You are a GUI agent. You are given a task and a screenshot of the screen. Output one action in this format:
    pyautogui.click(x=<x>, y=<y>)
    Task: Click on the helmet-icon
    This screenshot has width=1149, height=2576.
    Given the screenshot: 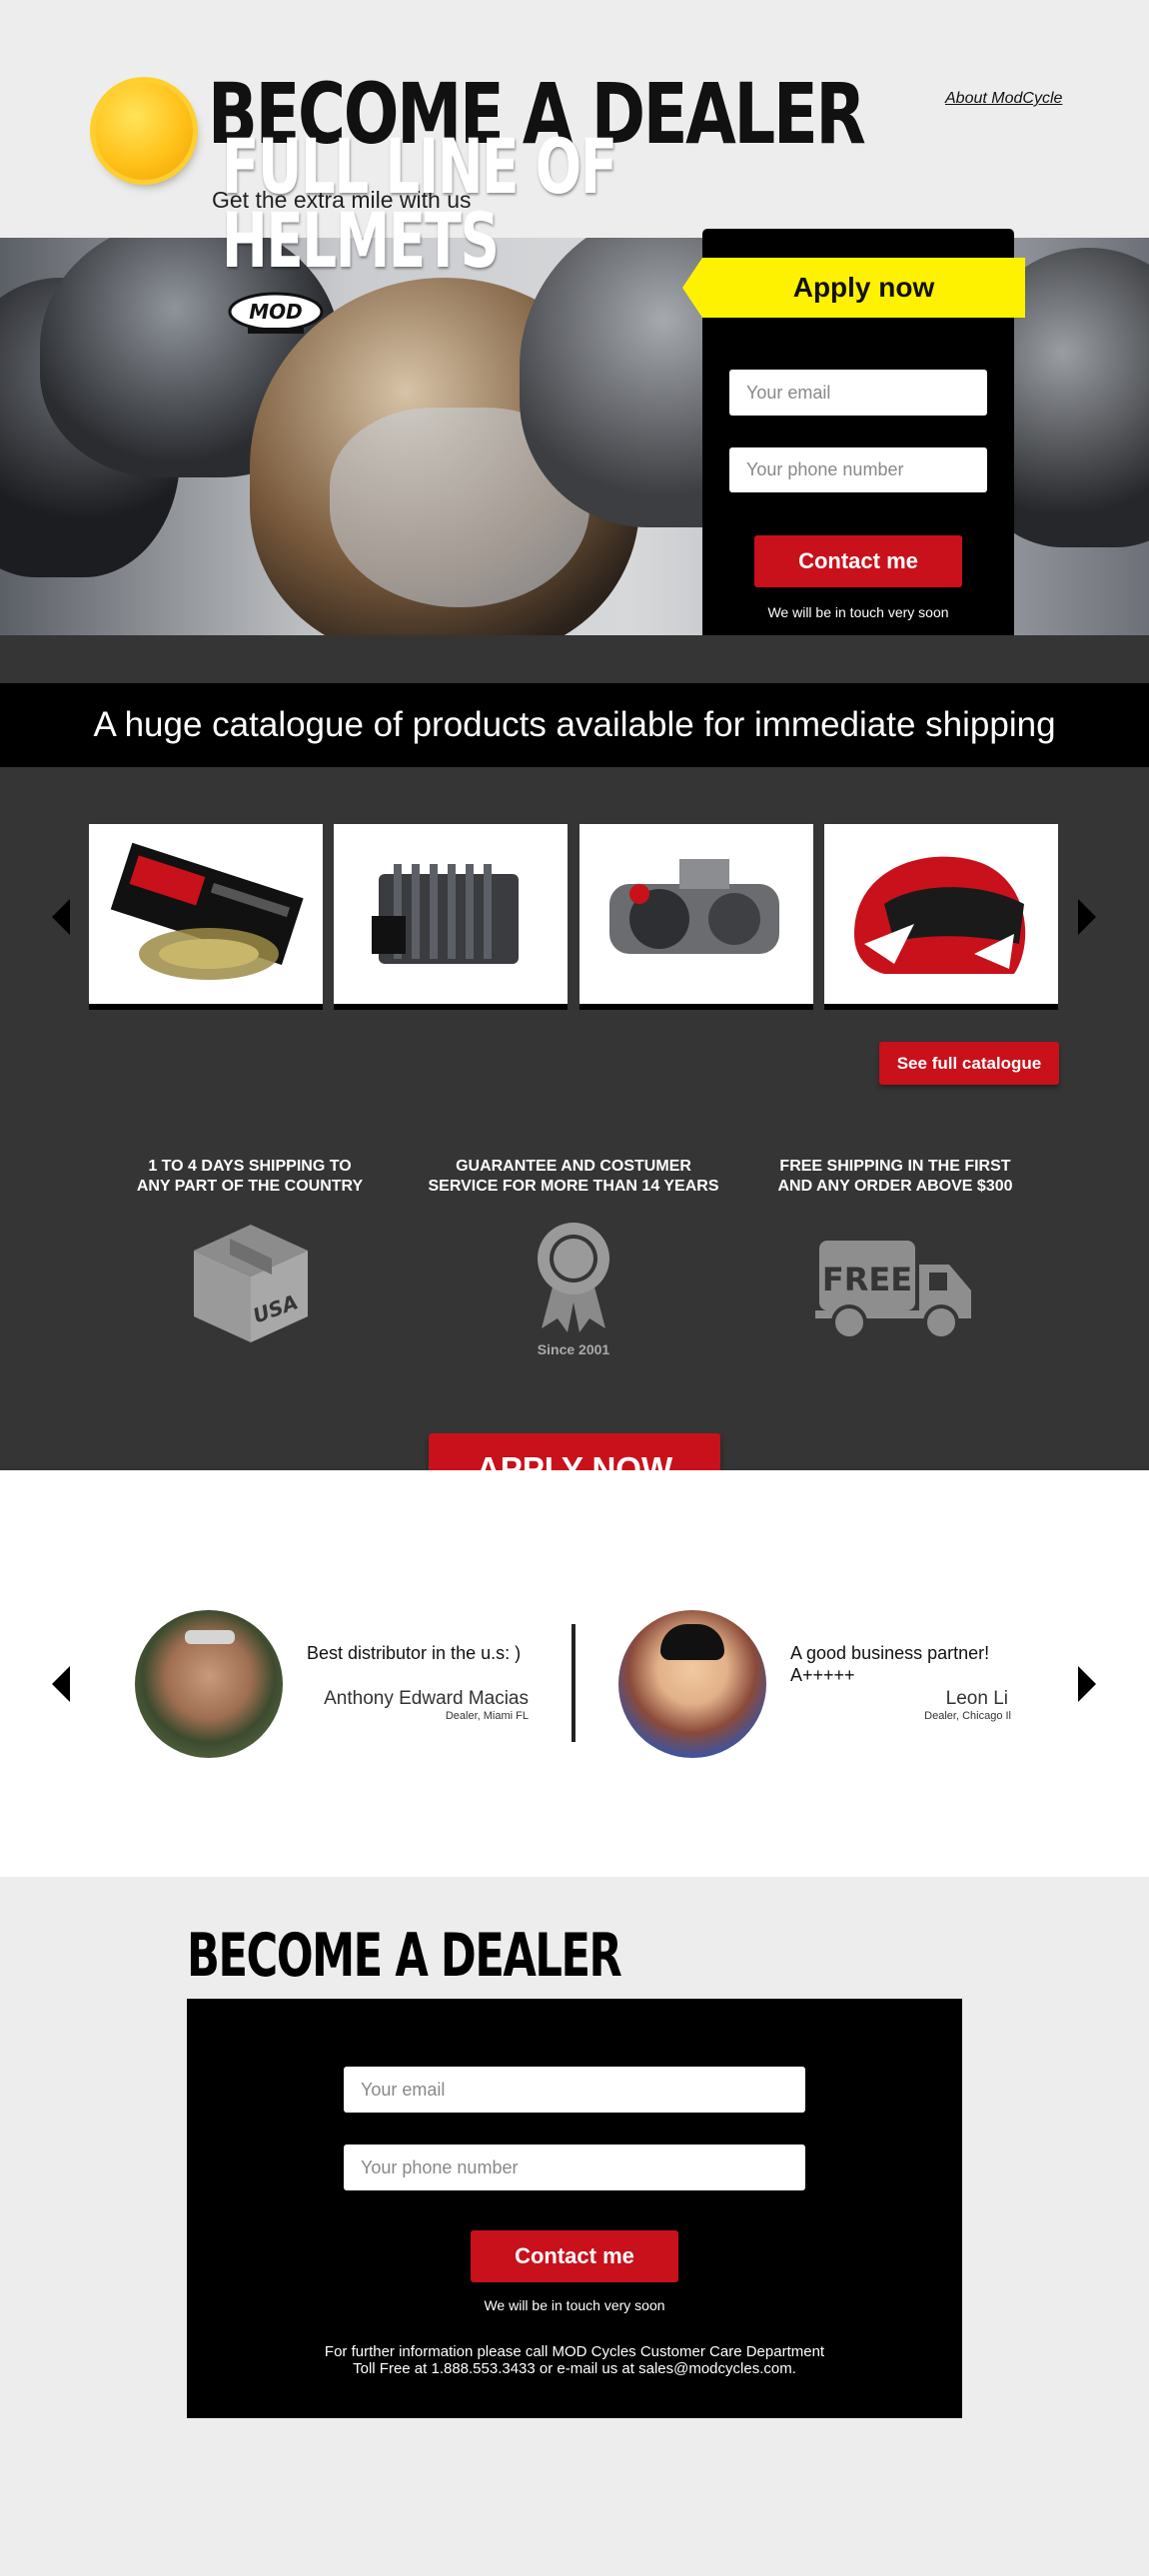 What is the action you would take?
    pyautogui.click(x=940, y=915)
    